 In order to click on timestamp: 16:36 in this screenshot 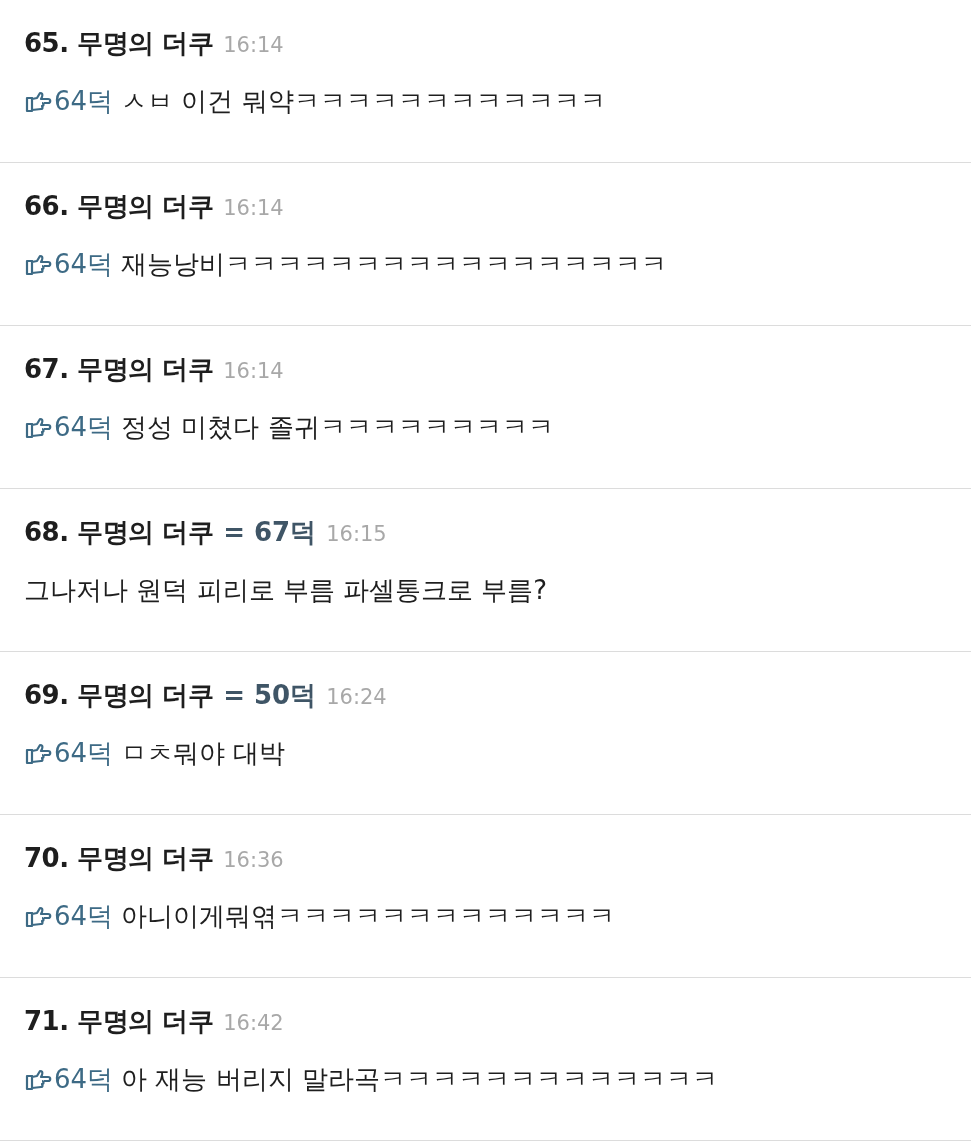, I will do `click(253, 860)`.